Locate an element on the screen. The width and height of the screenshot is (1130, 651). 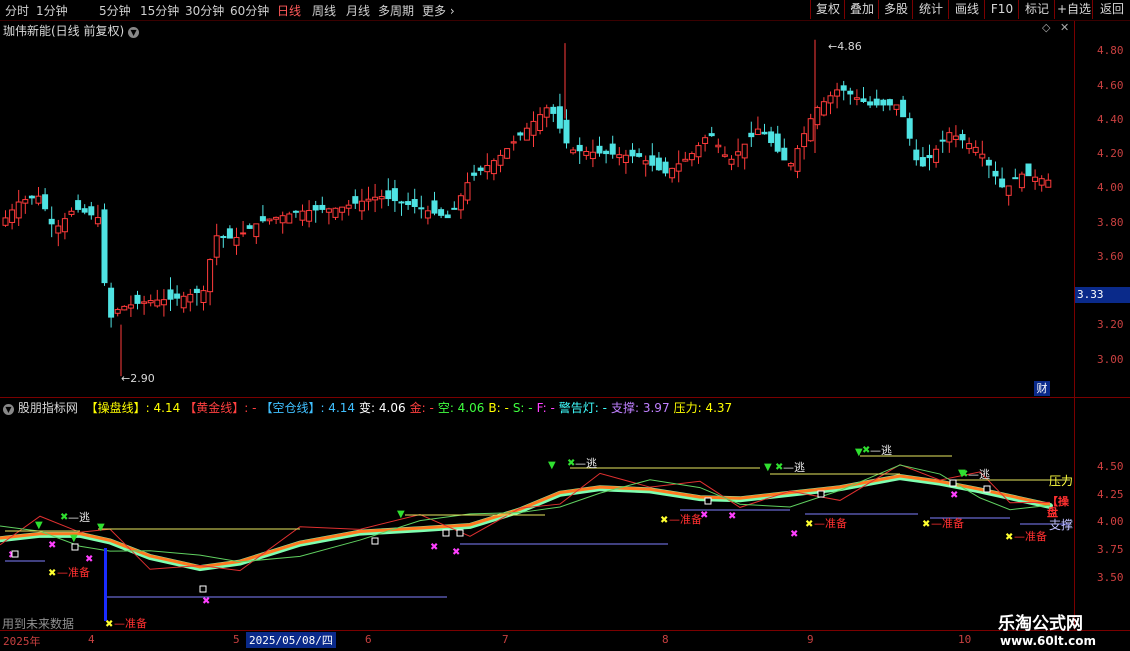
sell-arrow-icon: ▼ is located at coordinates (74, 538).